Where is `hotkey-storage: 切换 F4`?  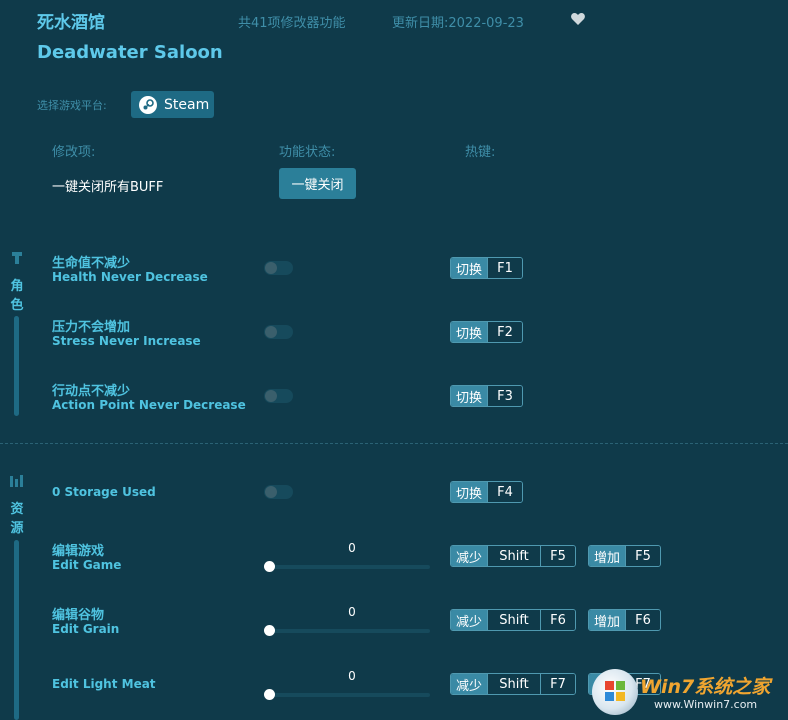
hotkey-storage: 切换 F4 is located at coordinates (487, 492).